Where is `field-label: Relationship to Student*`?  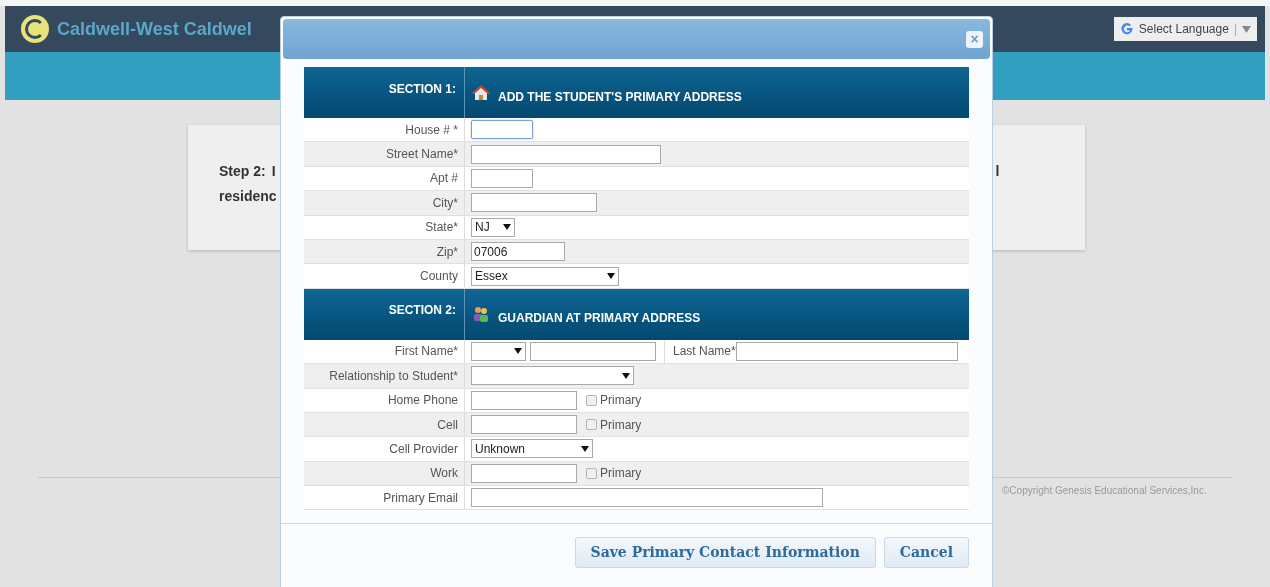
field-label: Relationship to Student* is located at coordinates (393, 376).